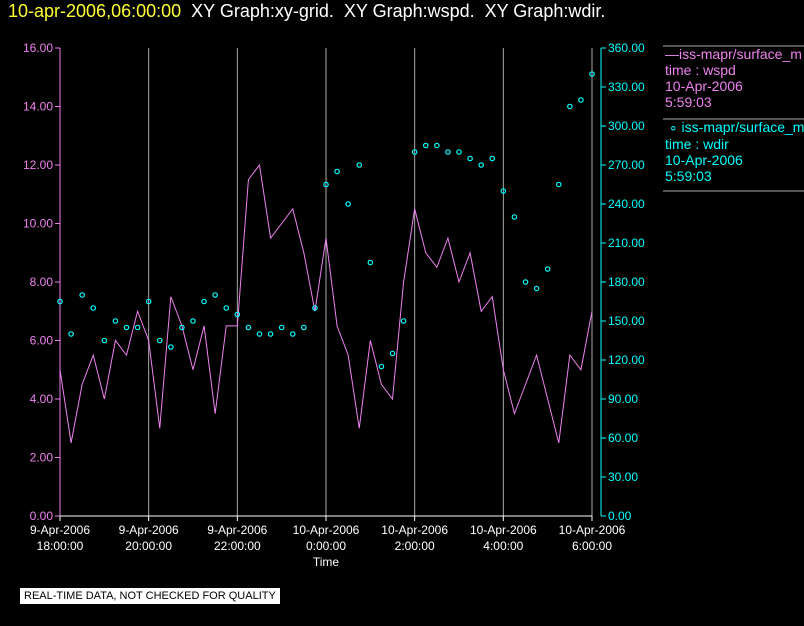 Image resolution: width=804 pixels, height=626 pixels. Describe the element at coordinates (626, 87) in the screenshot. I see `right-tick-label: 330.00` at that location.